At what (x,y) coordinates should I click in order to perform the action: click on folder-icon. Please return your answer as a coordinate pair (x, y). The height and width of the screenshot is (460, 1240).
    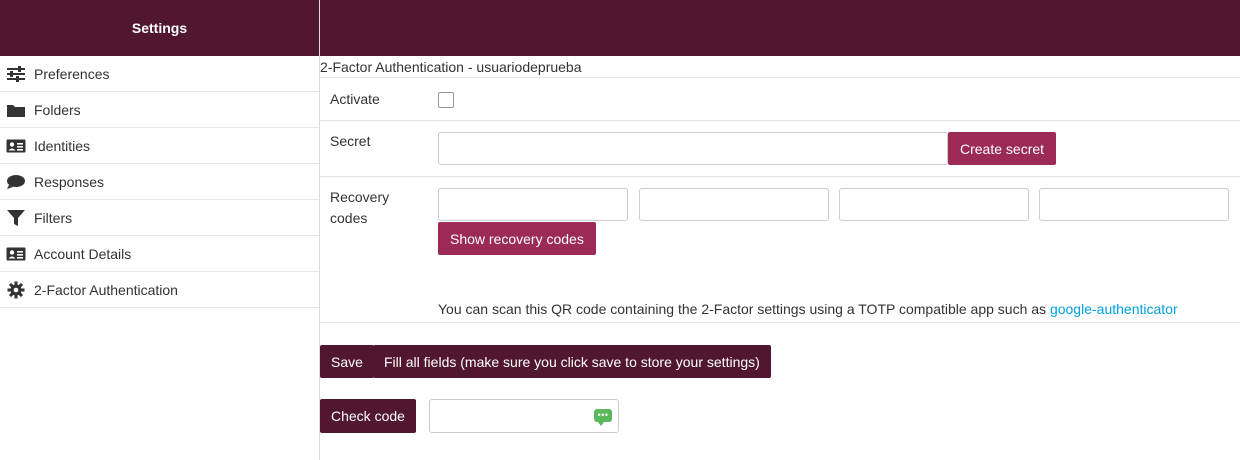
    Looking at the image, I should click on (16, 110).